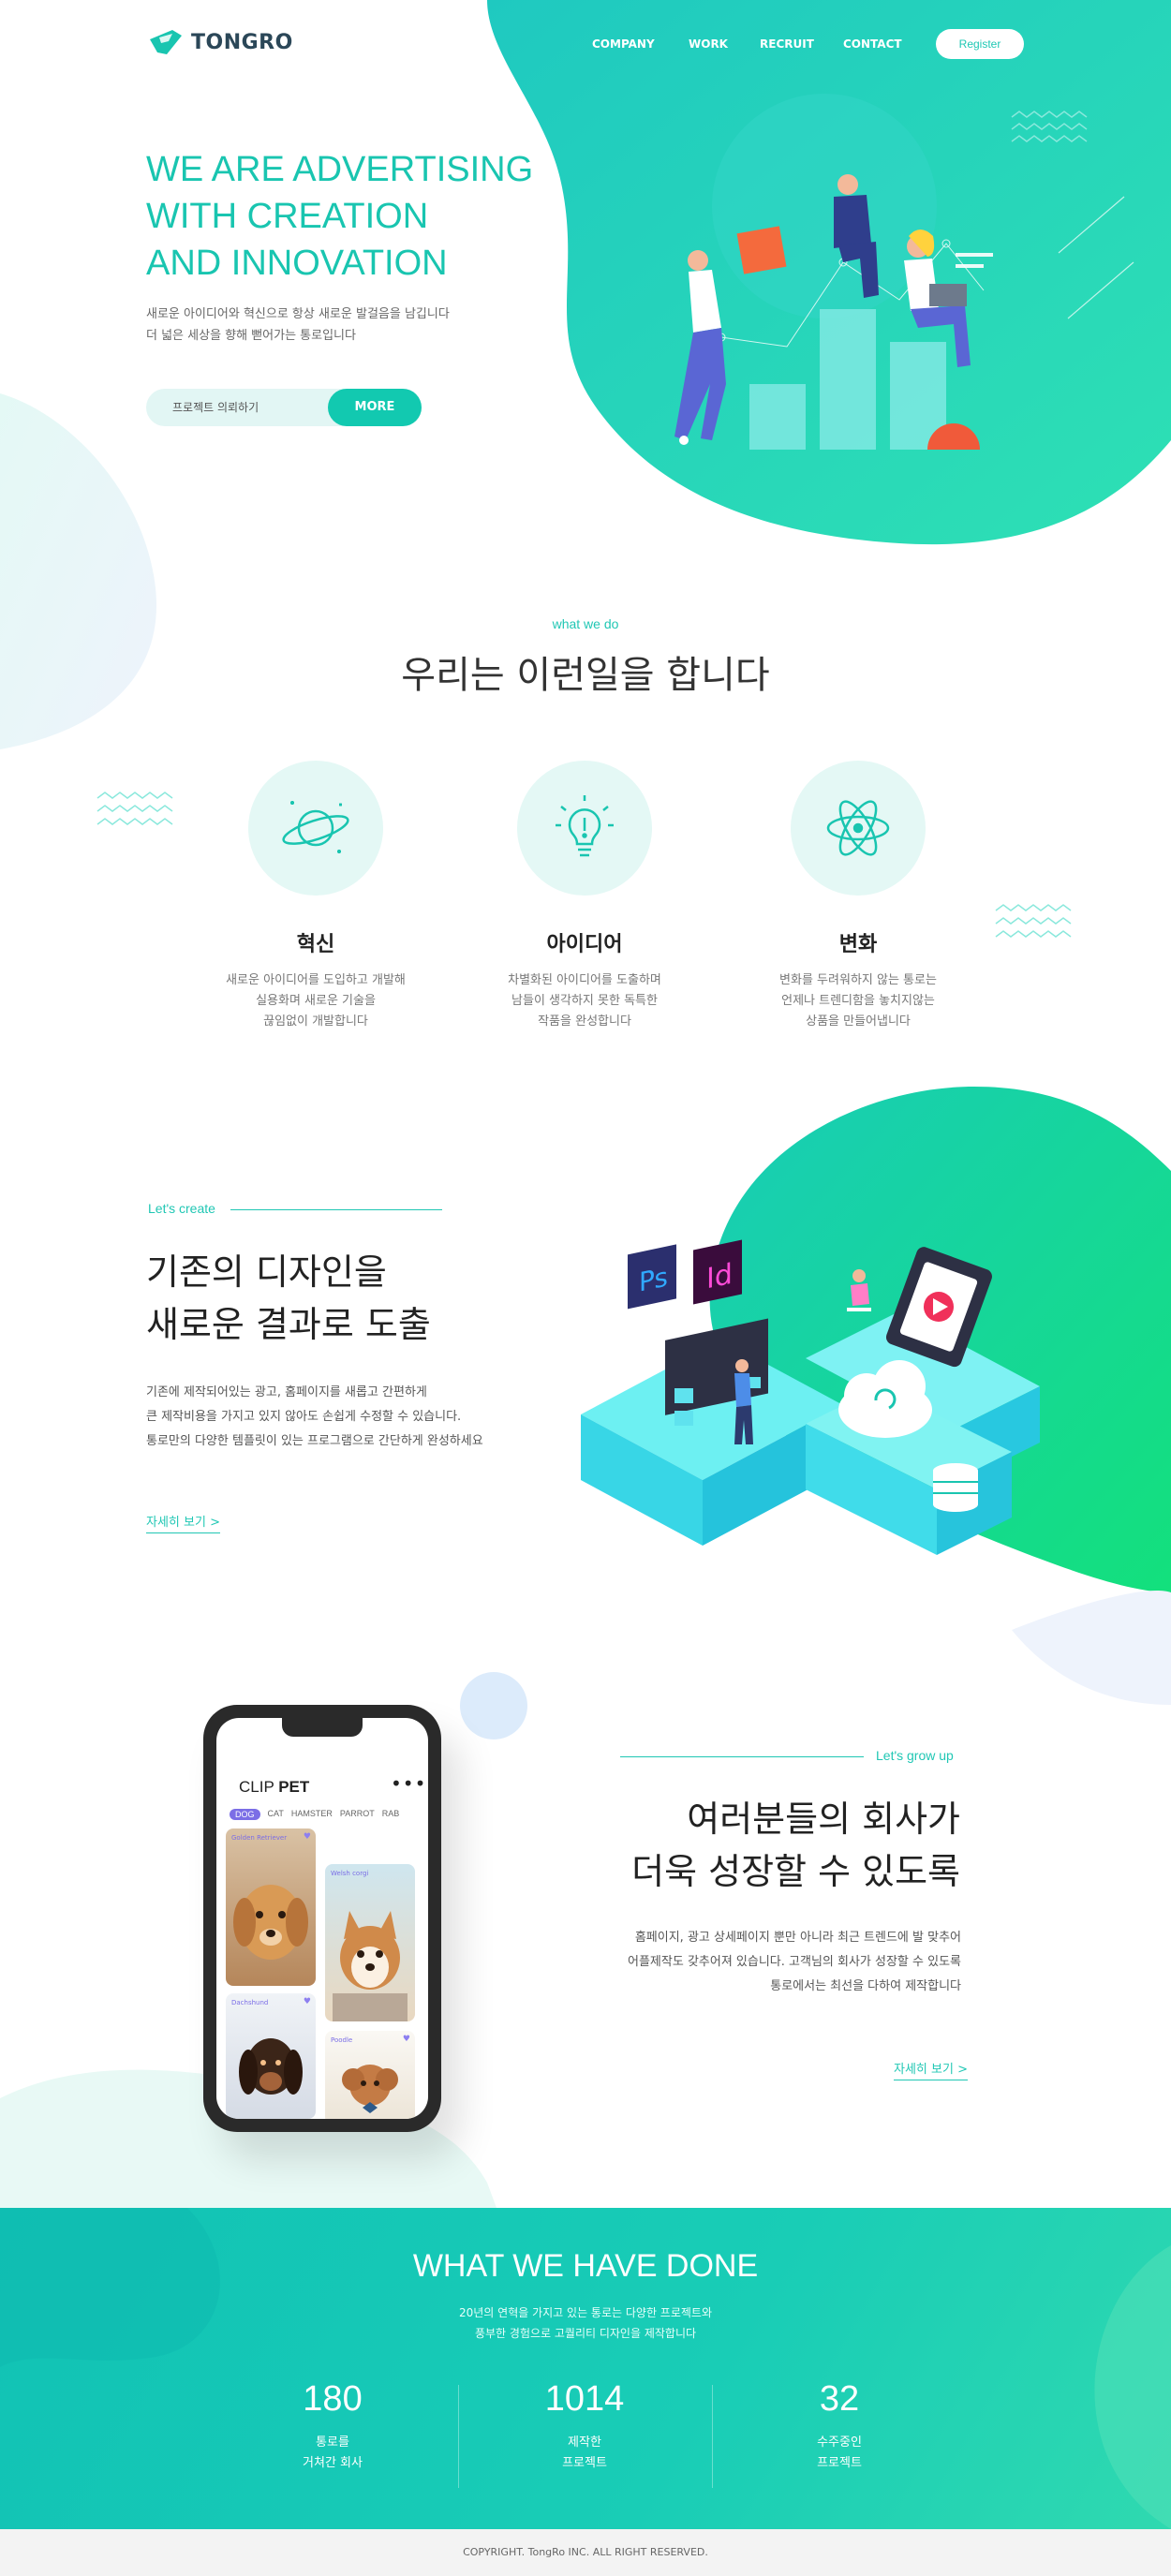 The image size is (1171, 2576). Describe the element at coordinates (584, 2399) in the screenshot. I see `stat-number: 1014` at that location.